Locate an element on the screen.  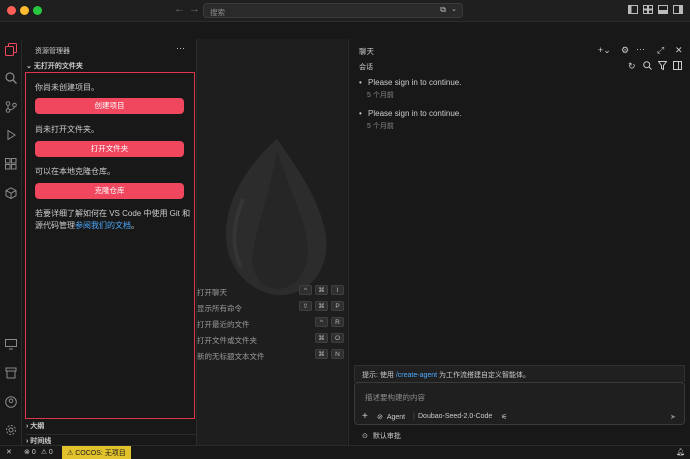
customize-layout-icon is located at coordinates (647, 10).